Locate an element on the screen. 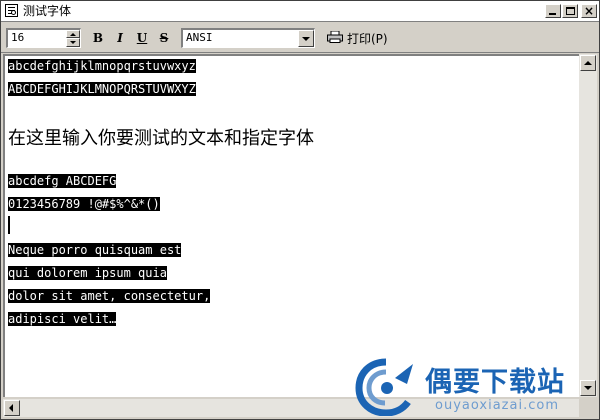  watermark-url: ouyaoxiazai.com is located at coordinates (497, 405).